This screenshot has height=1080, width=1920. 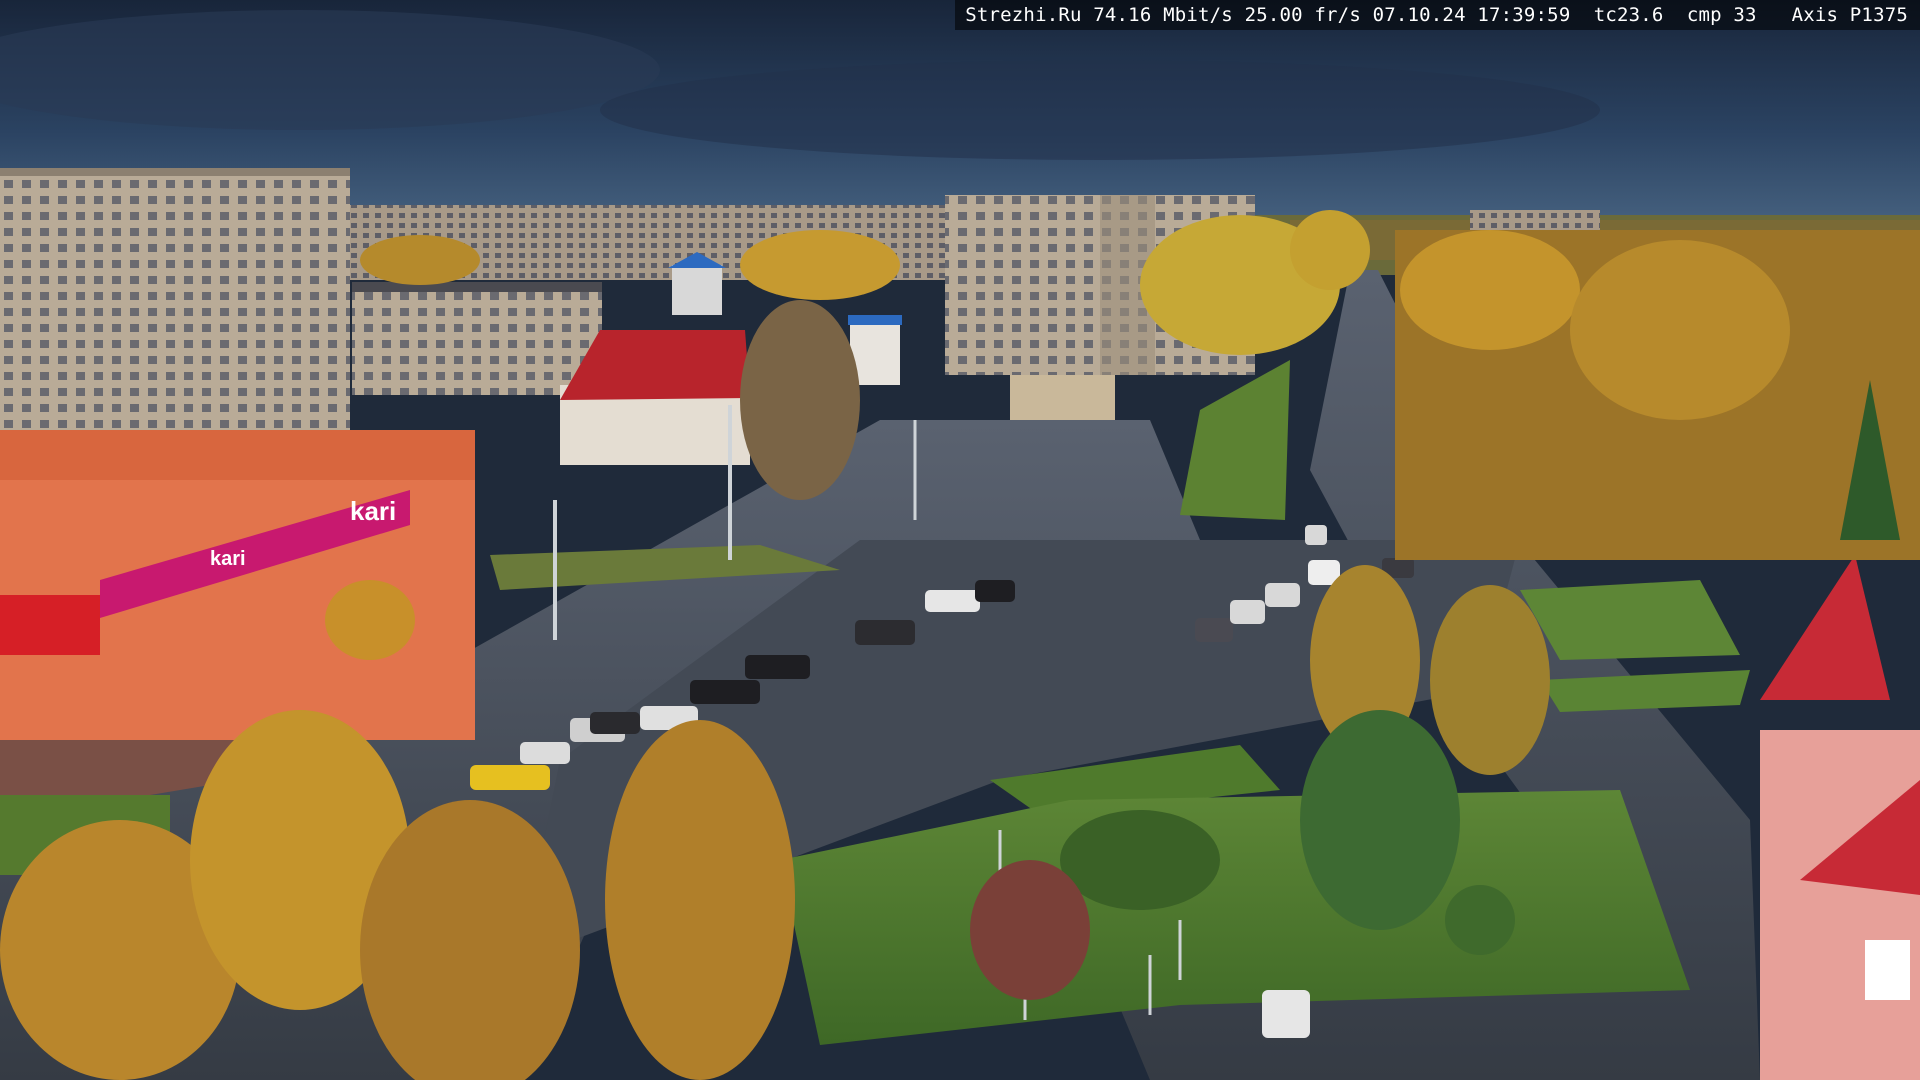 I want to click on pink-building, so click(x=1840, y=905).